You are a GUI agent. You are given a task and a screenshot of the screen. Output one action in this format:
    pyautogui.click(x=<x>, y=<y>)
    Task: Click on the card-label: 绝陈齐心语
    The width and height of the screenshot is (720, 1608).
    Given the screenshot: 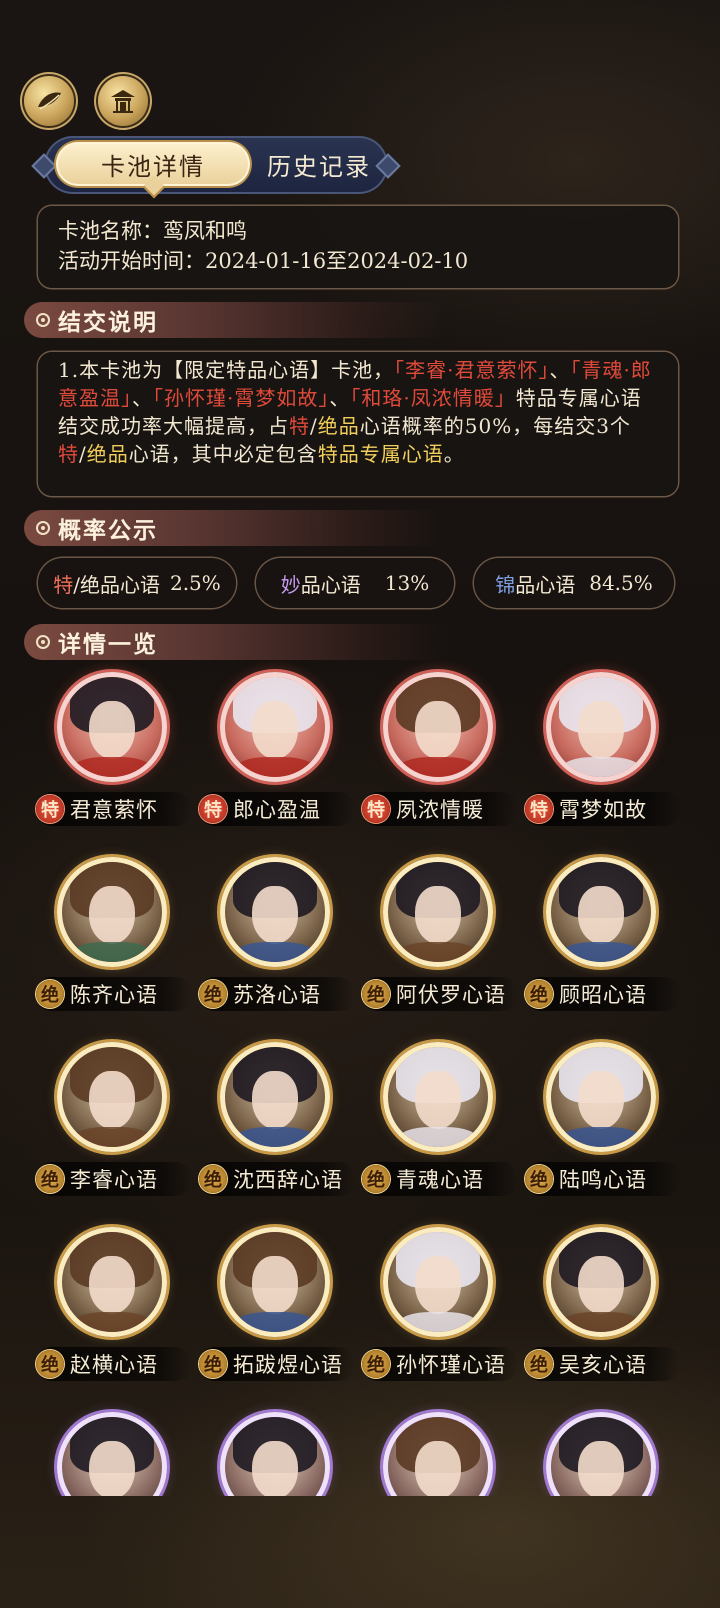 What is the action you would take?
    pyautogui.click(x=114, y=994)
    